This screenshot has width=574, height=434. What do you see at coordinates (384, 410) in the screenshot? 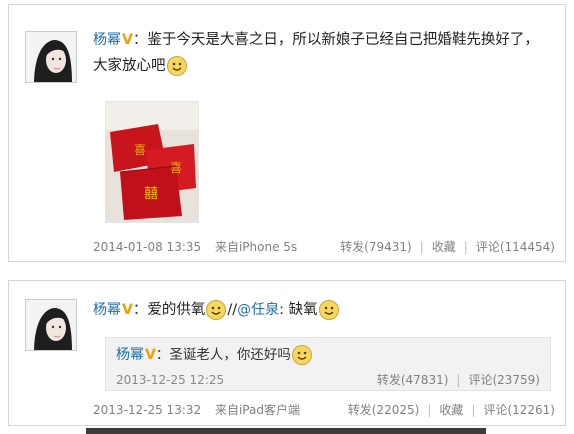
I see `repost-link: 转发(22025)` at bounding box center [384, 410].